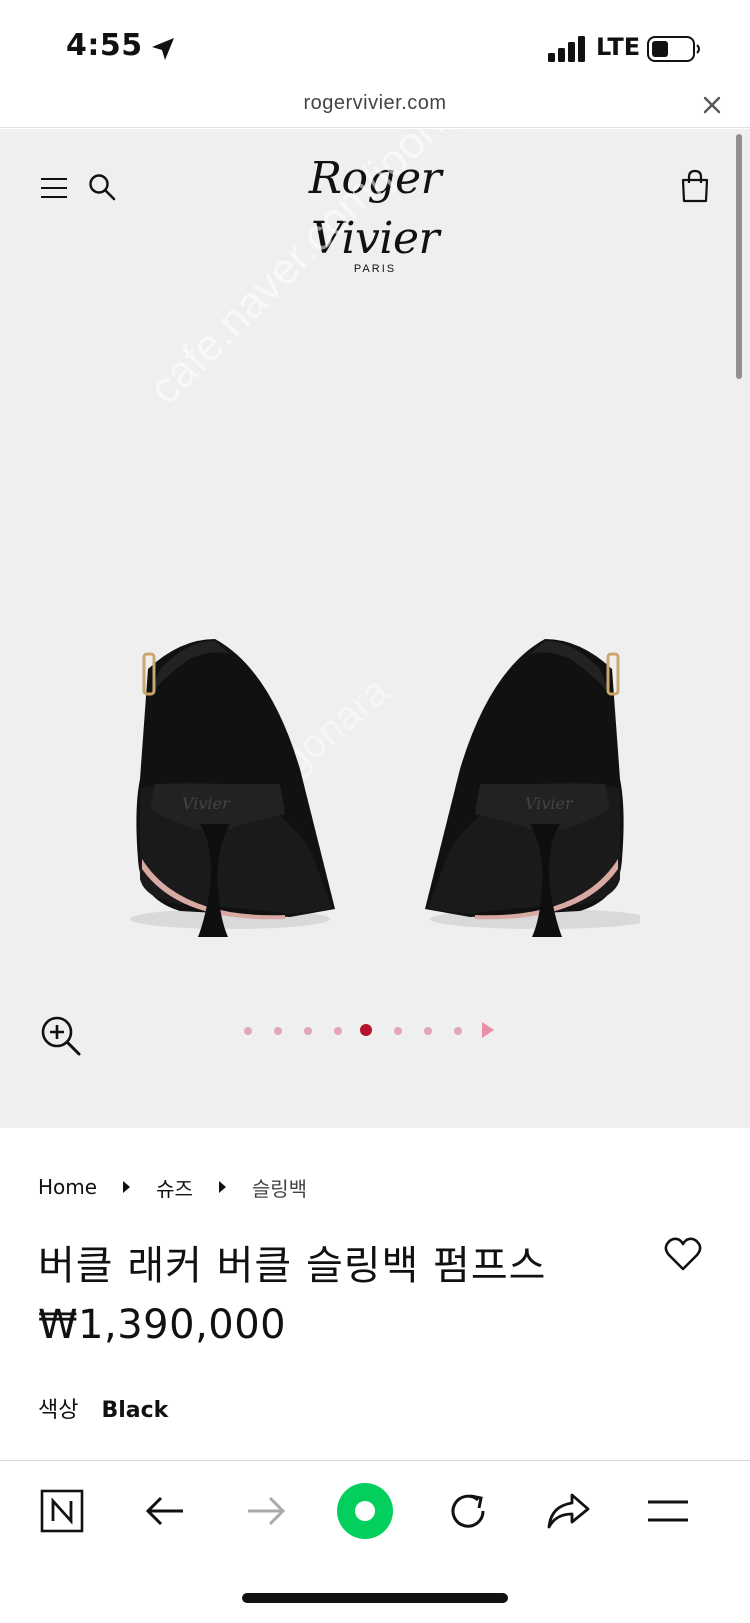 The width and height of the screenshot is (750, 1623). Describe the element at coordinates (739, 256) in the screenshot. I see `scrollbar` at that location.